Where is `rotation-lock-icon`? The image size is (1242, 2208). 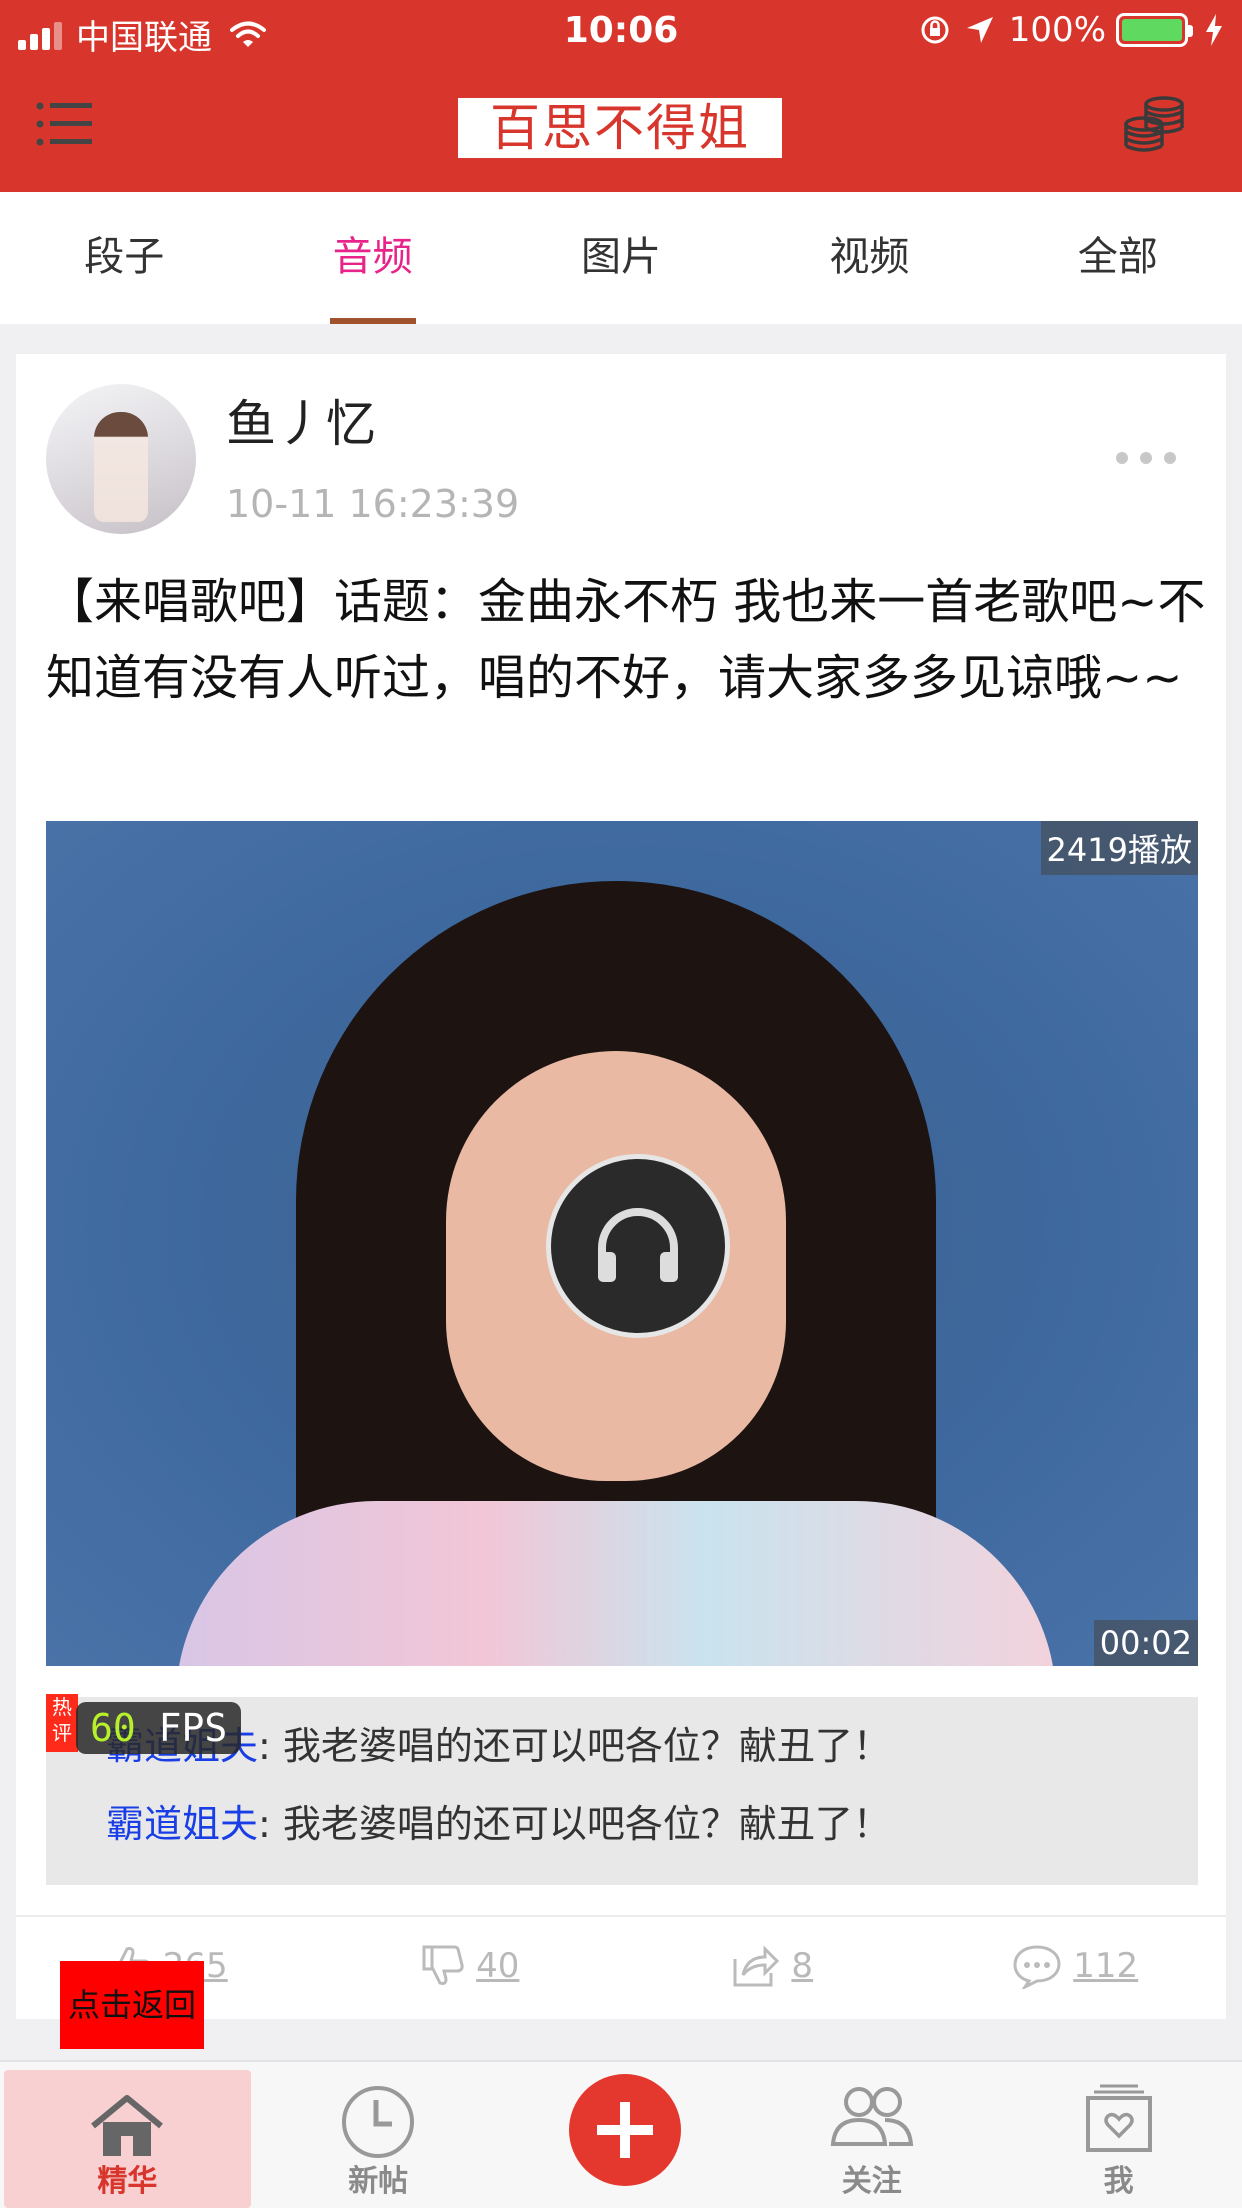
rotation-lock-icon is located at coordinates (935, 30).